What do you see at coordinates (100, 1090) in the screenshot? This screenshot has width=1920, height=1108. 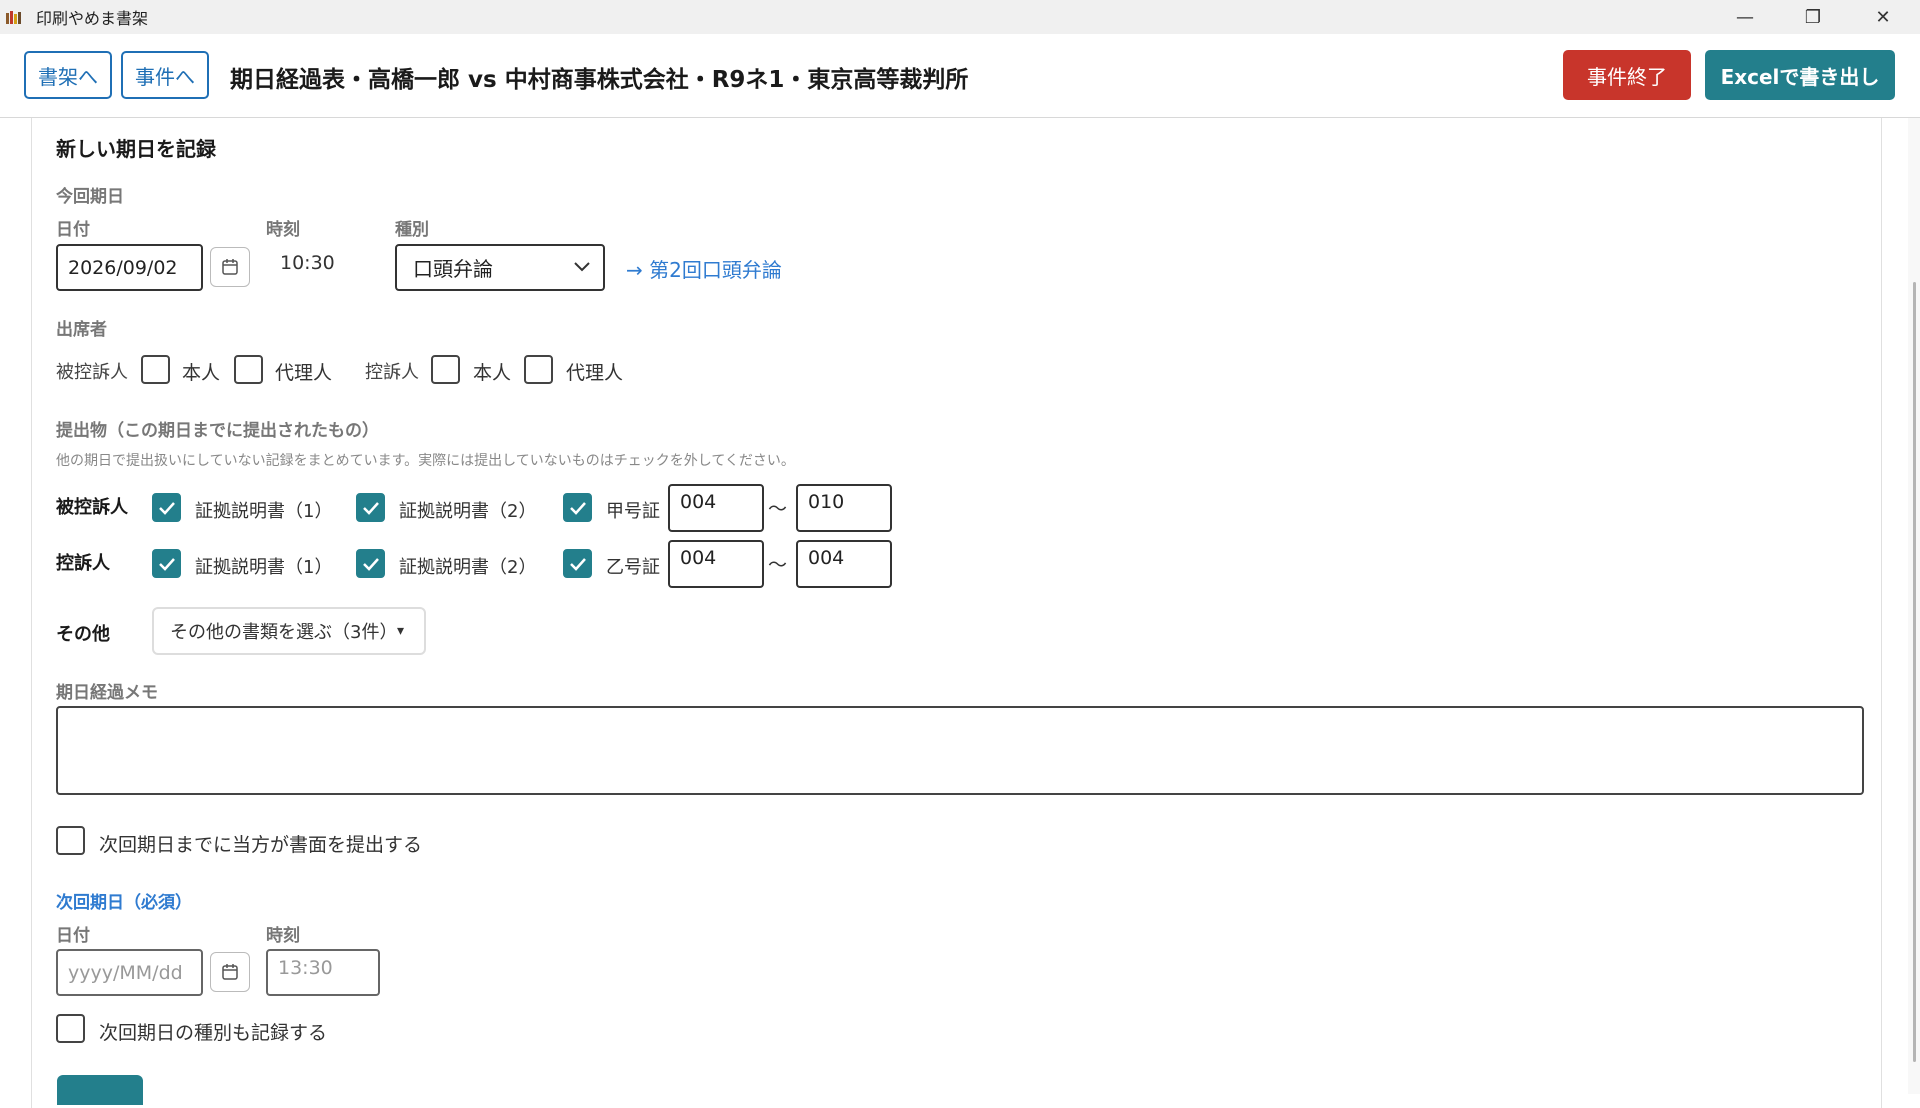 I see `save-button` at bounding box center [100, 1090].